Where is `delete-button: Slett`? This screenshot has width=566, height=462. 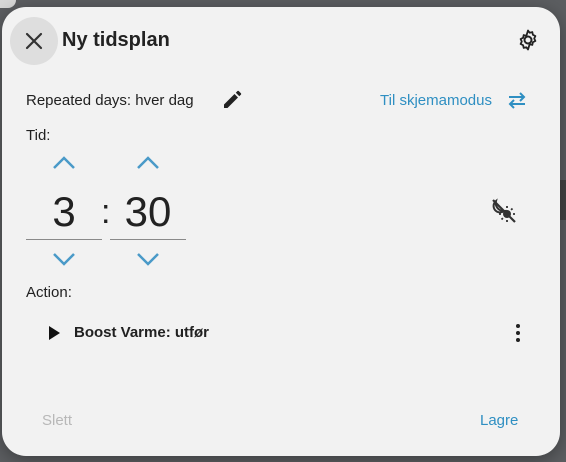 delete-button: Slett is located at coordinates (57, 420).